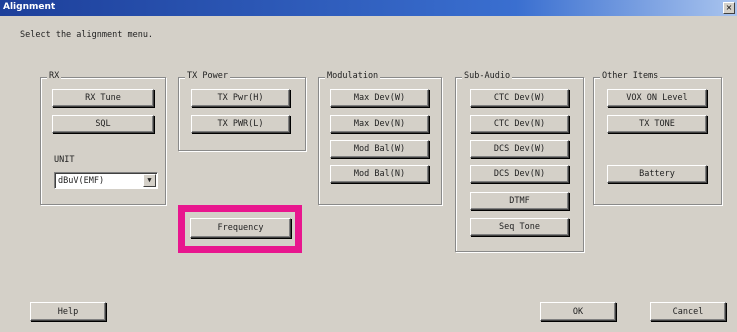 The image size is (737, 332). I want to click on chevron-down-icon: ▼, so click(149, 180).